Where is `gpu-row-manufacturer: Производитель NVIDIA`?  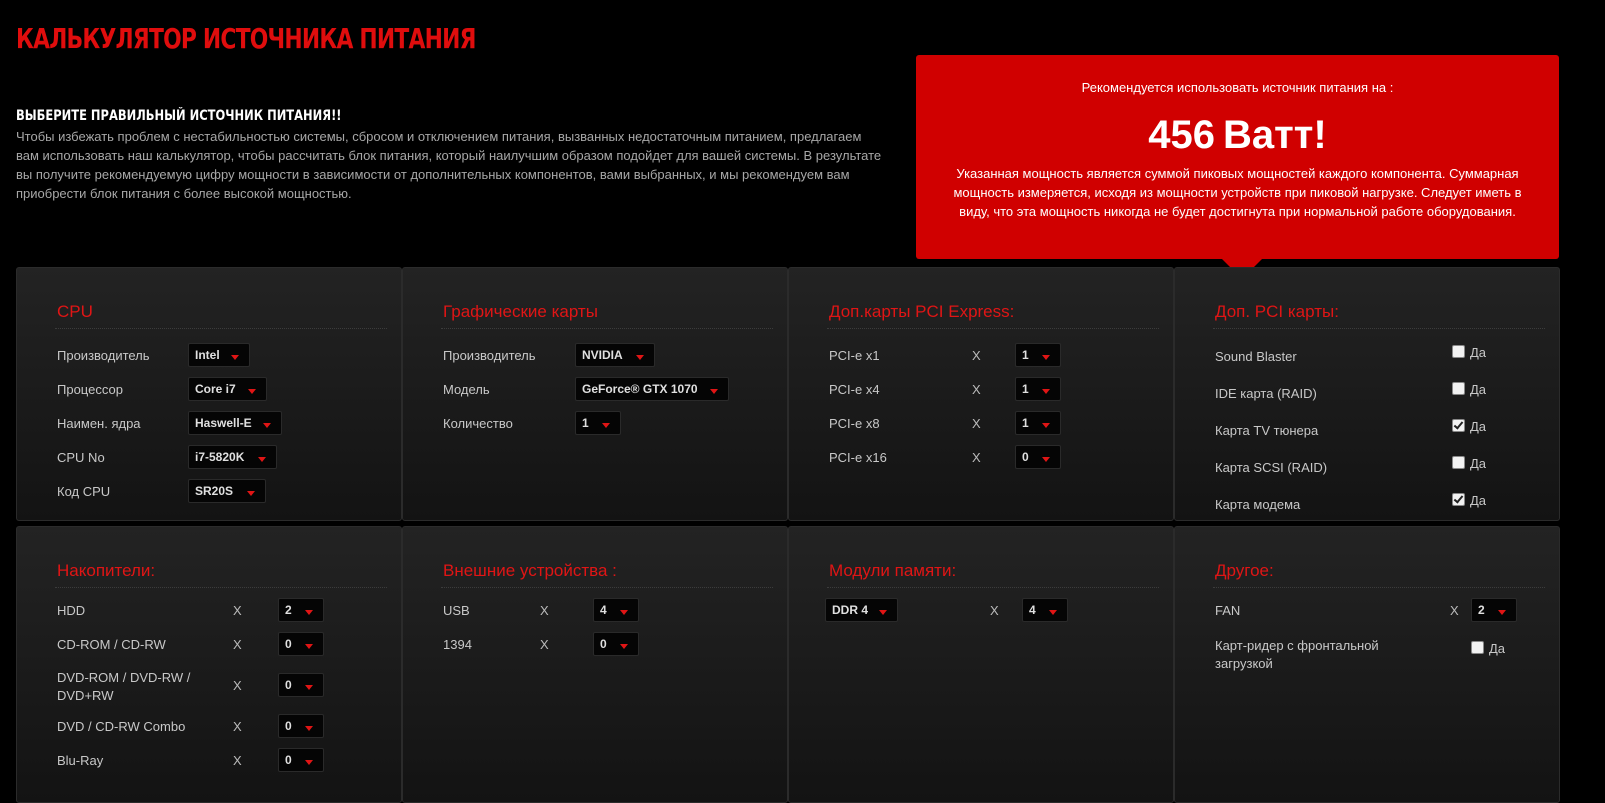
gpu-row-manufacturer: Производитель NVIDIA is located at coordinates (608, 355).